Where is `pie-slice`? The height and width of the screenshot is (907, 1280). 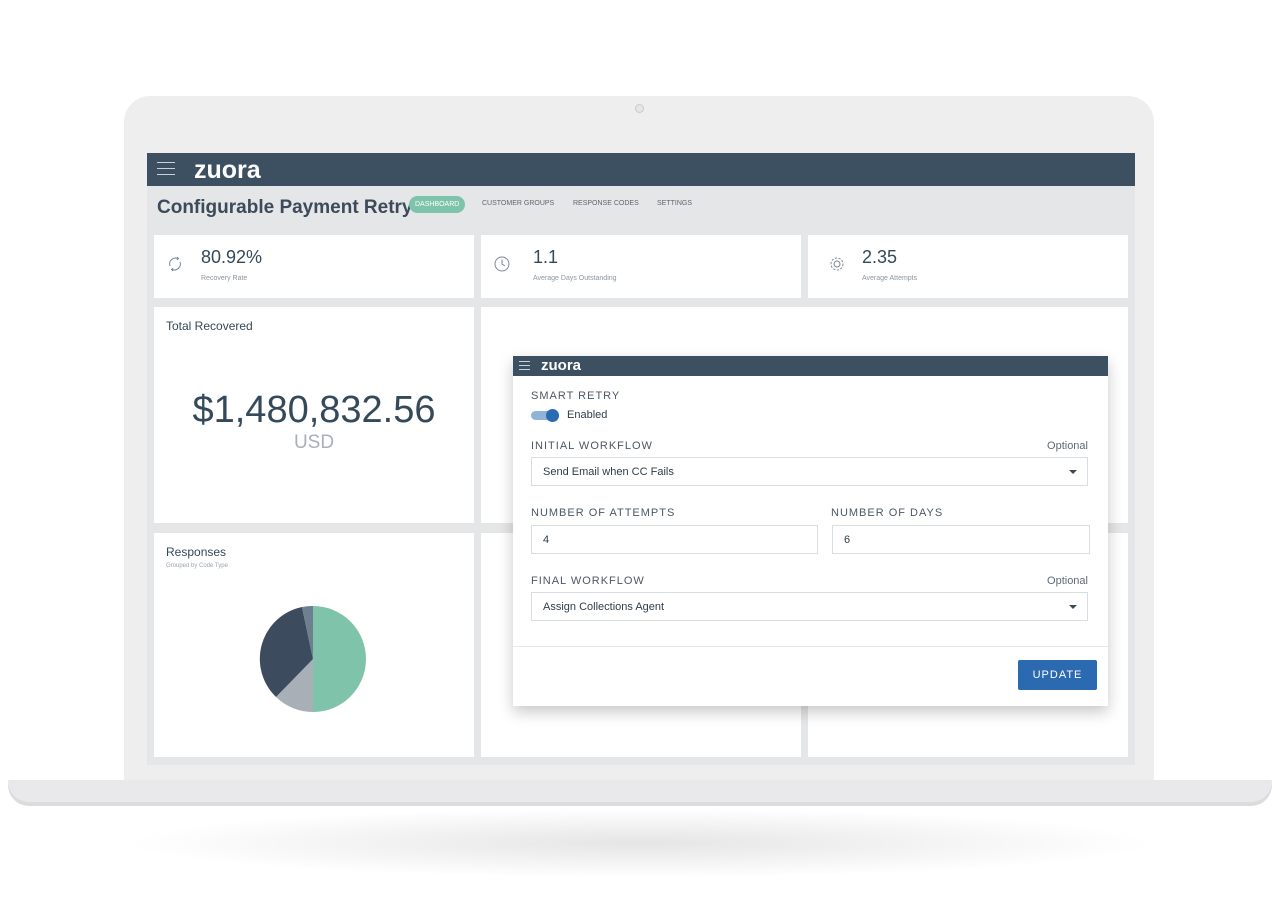
pie-slice is located at coordinates (339, 659).